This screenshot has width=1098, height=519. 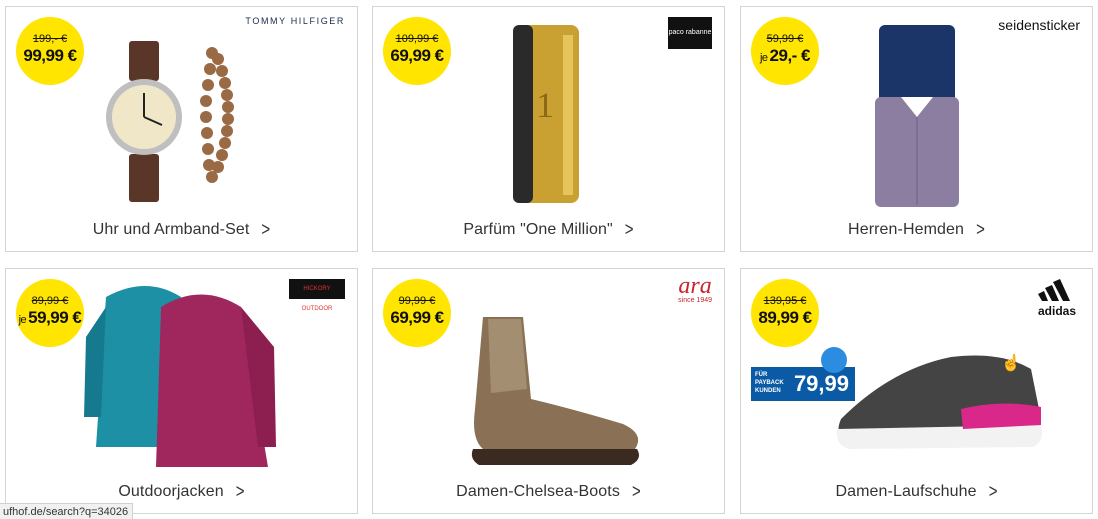 What do you see at coordinates (171, 491) in the screenshot?
I see `product-name: Outdoorjacken` at bounding box center [171, 491].